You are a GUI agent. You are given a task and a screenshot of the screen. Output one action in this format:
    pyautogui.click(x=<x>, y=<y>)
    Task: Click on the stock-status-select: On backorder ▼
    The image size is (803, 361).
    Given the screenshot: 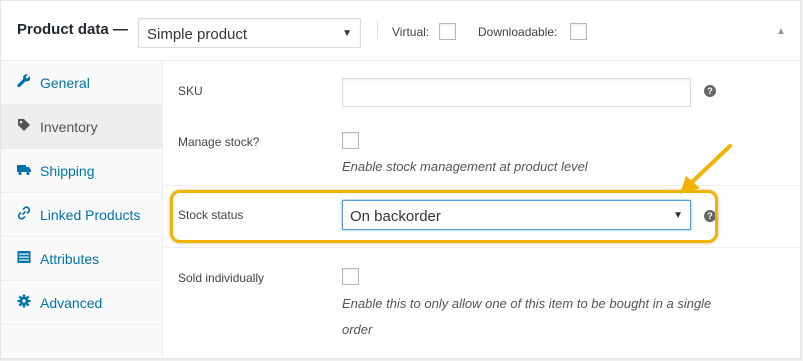 What is the action you would take?
    pyautogui.click(x=516, y=215)
    